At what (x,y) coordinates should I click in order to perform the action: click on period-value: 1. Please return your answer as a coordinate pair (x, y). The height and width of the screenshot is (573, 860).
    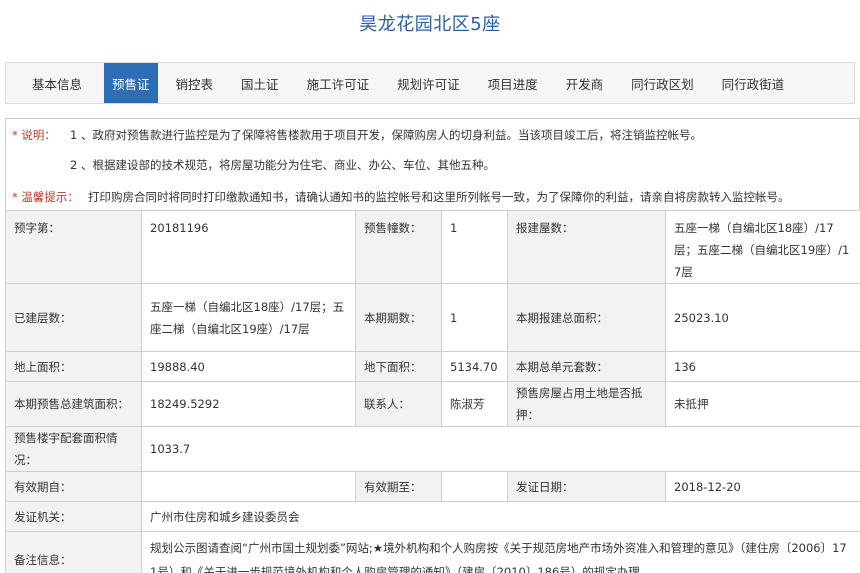
    Looking at the image, I should click on (474, 317).